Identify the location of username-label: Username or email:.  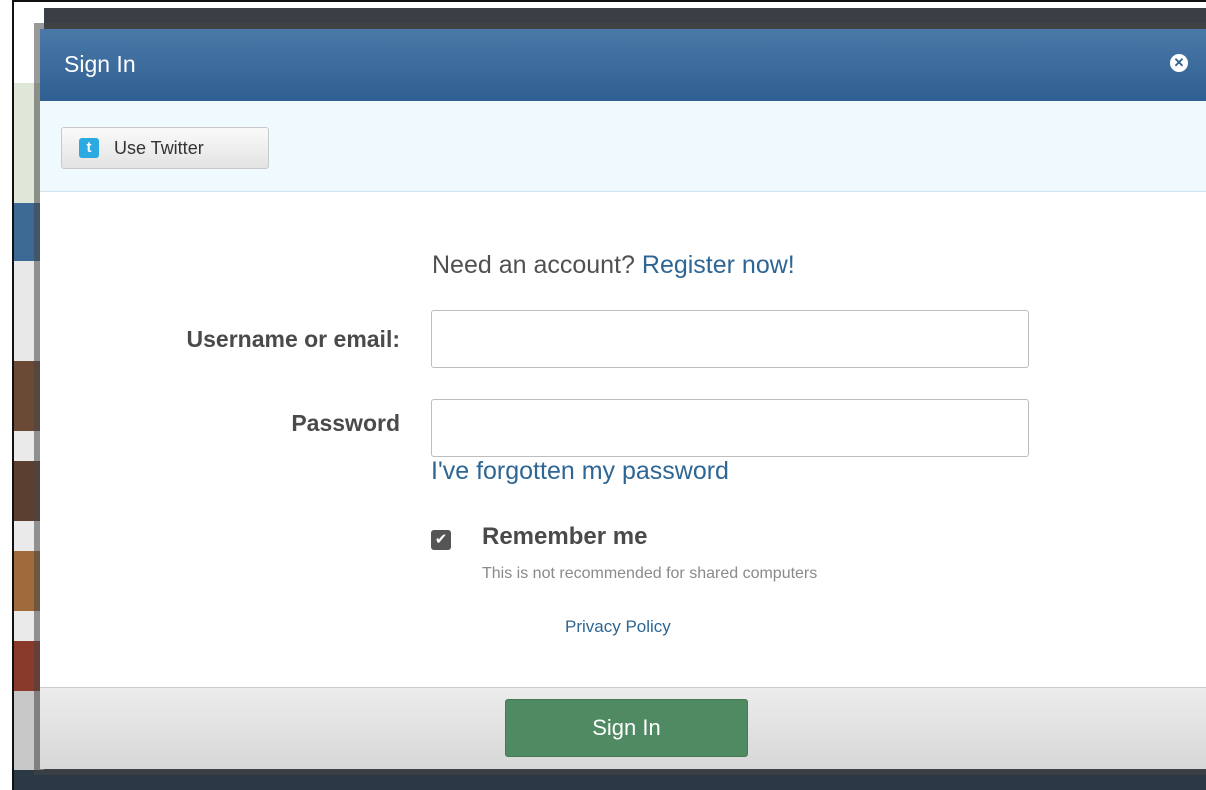
(293, 339).